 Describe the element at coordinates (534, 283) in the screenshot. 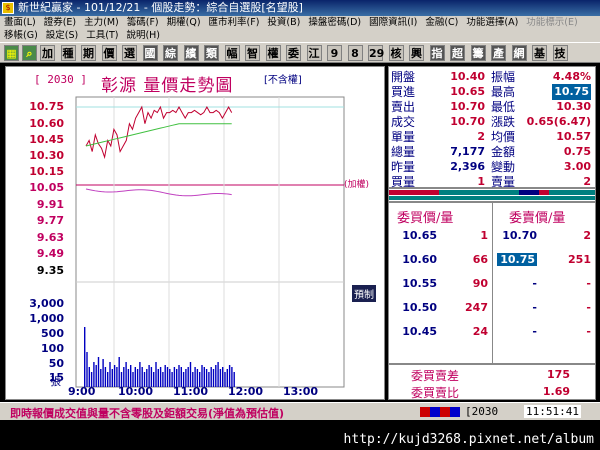

I see `ask-price: -` at that location.